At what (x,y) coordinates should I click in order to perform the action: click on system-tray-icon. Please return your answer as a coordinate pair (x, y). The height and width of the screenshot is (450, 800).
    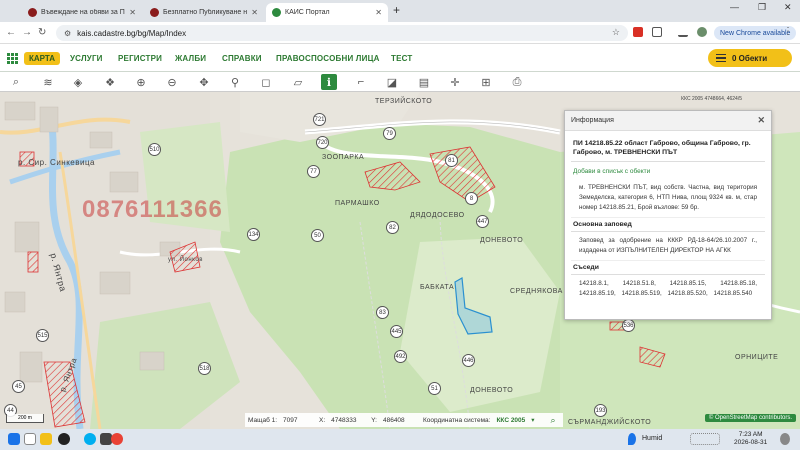
    Looking at the image, I should click on (705, 439).